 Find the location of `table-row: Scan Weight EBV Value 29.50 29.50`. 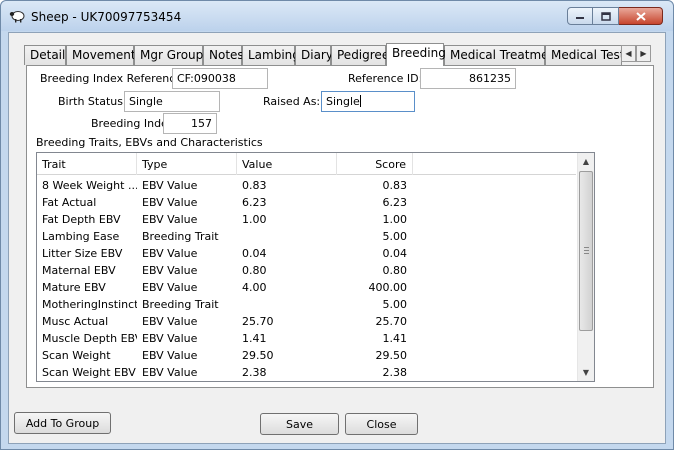

table-row: Scan Weight EBV Value 29.50 29.50 is located at coordinates (306, 355).